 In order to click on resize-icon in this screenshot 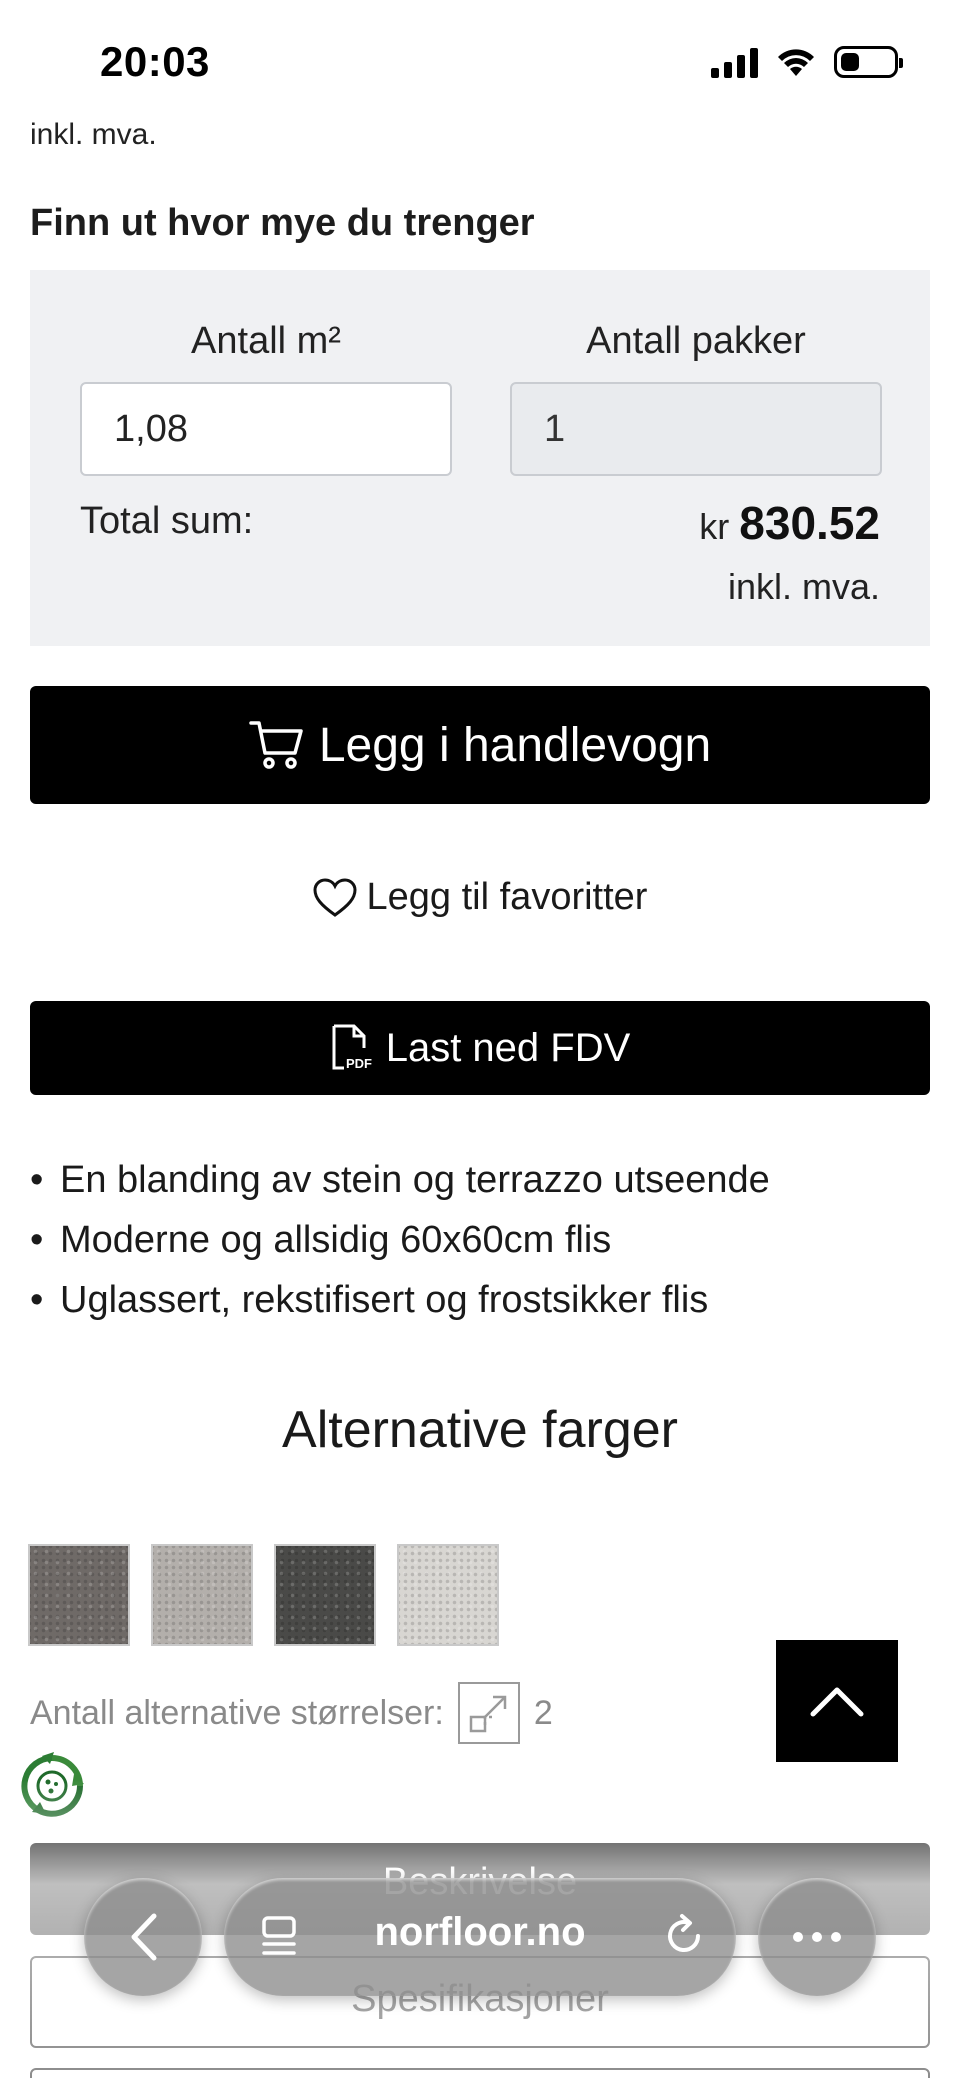, I will do `click(488, 1713)`.